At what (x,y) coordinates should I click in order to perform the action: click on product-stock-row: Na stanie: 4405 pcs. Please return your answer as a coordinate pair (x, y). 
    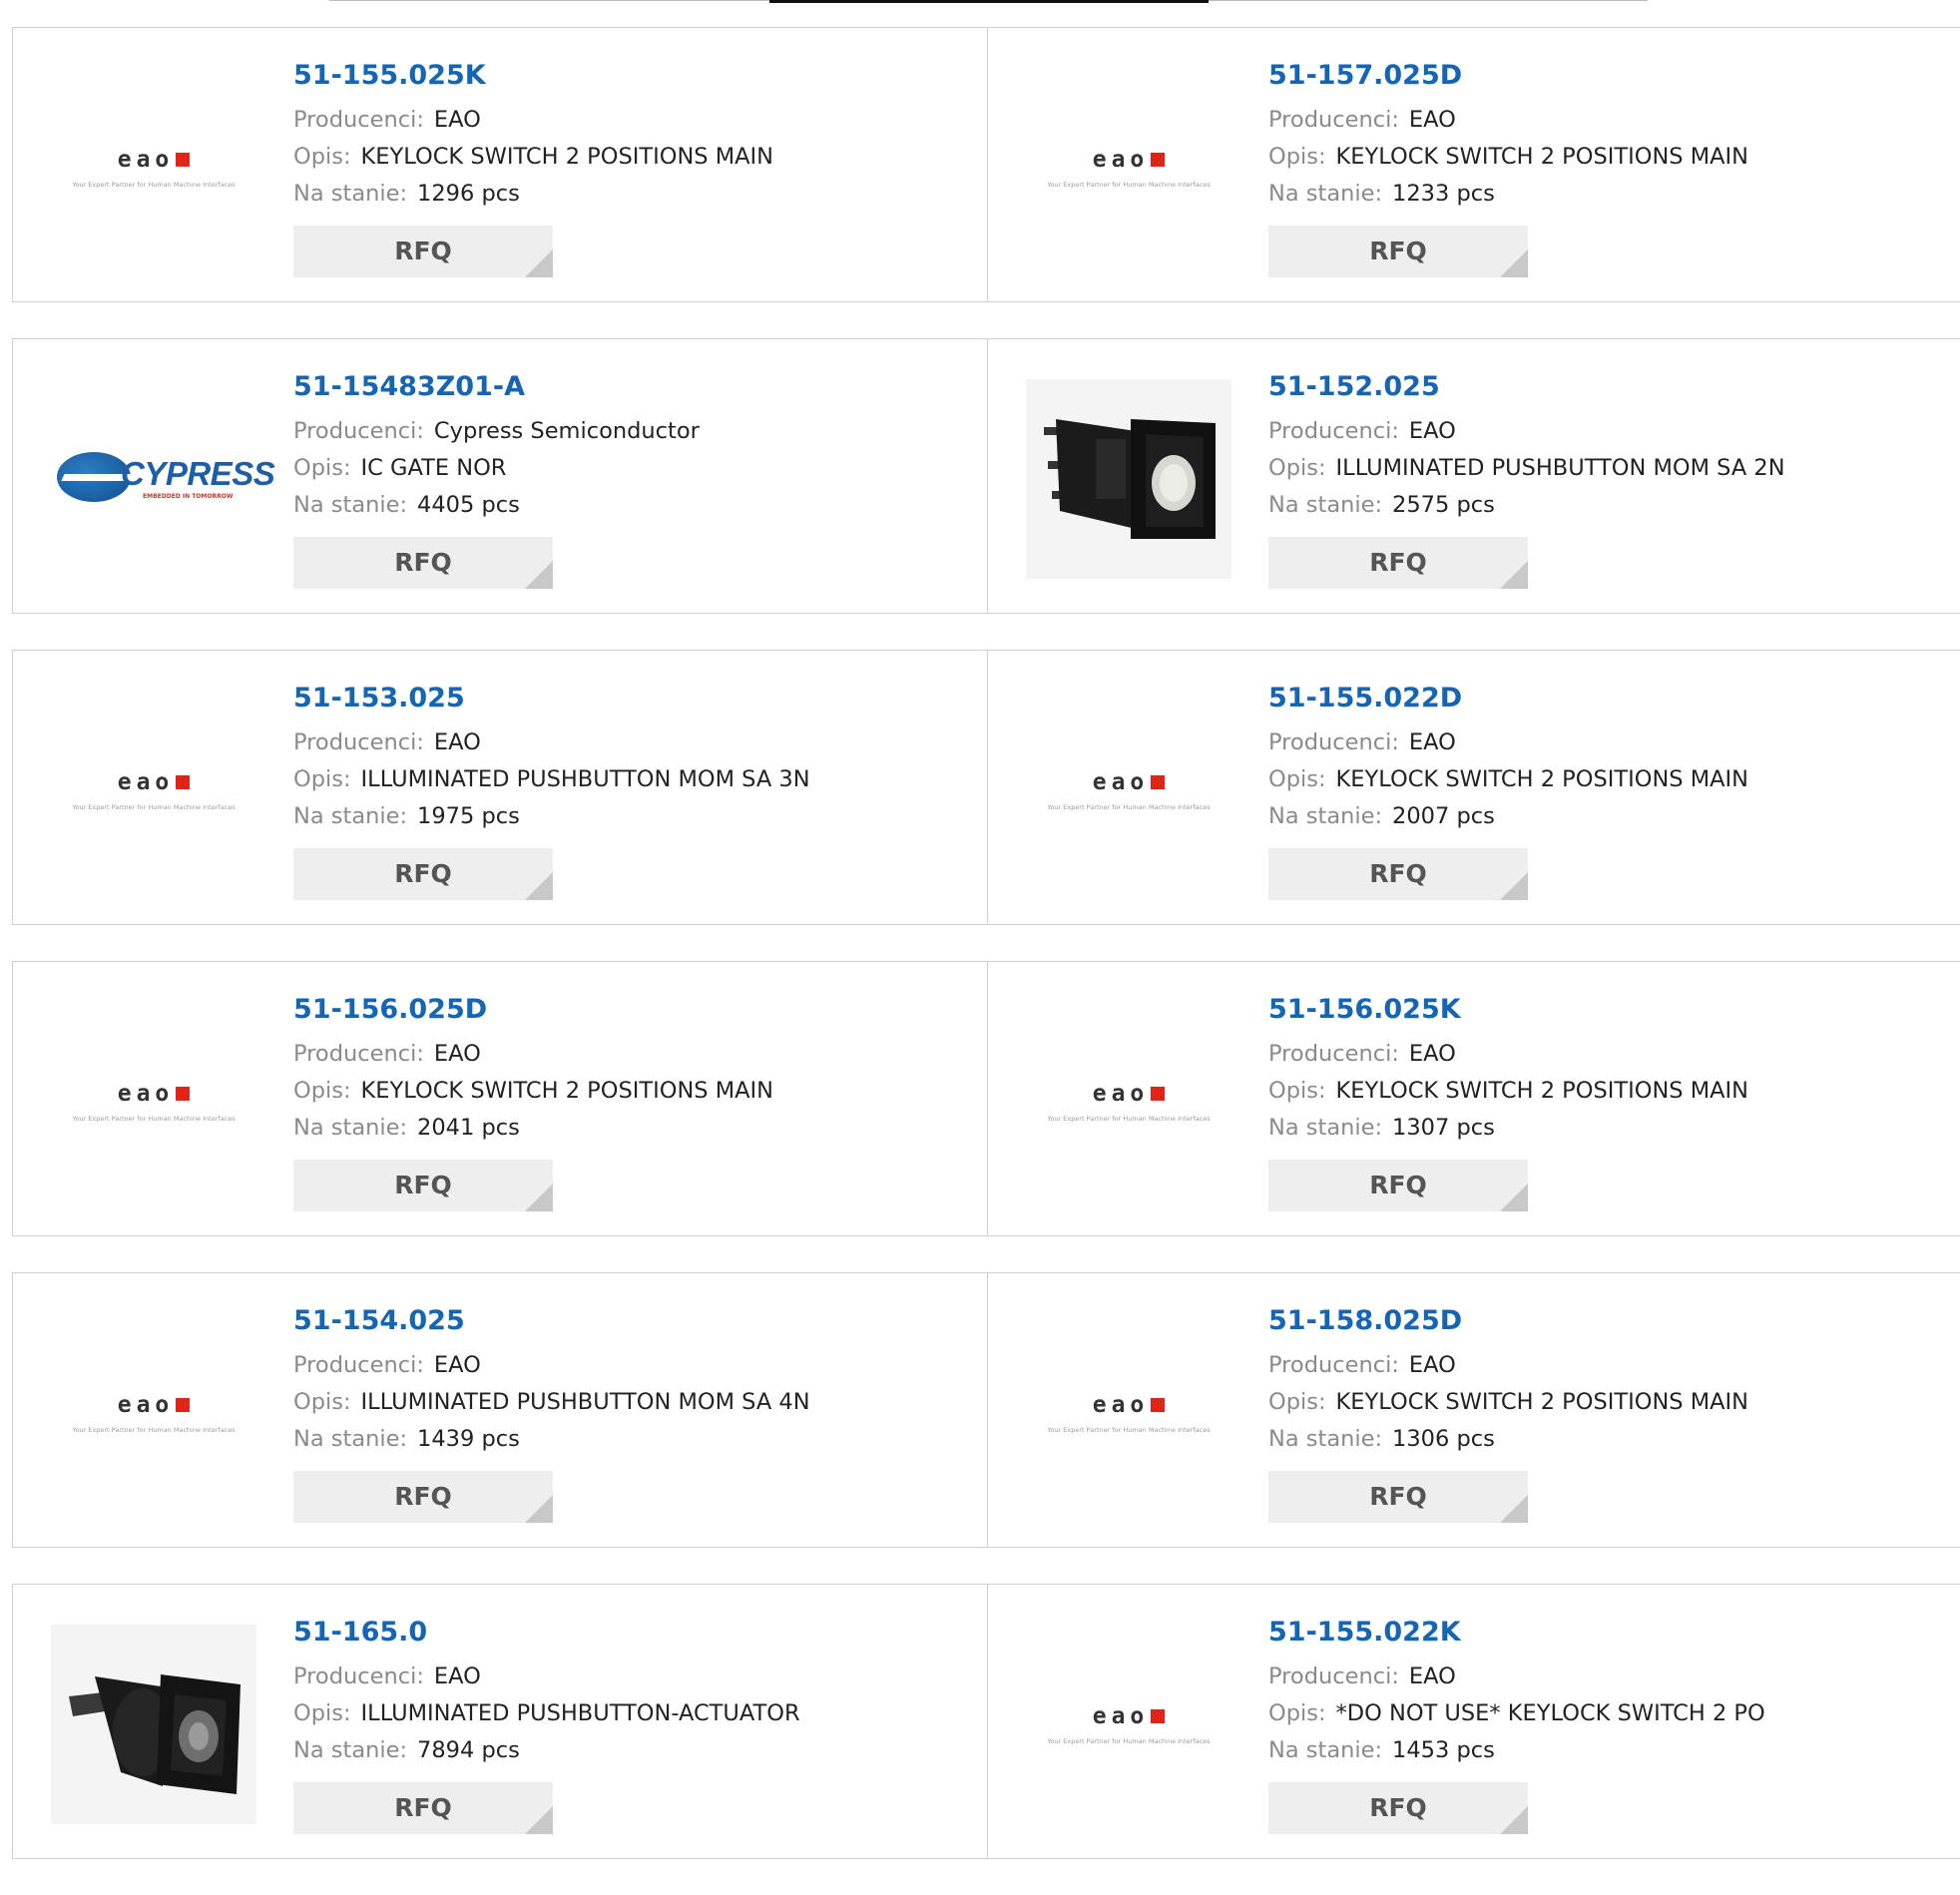
    Looking at the image, I should click on (630, 505).